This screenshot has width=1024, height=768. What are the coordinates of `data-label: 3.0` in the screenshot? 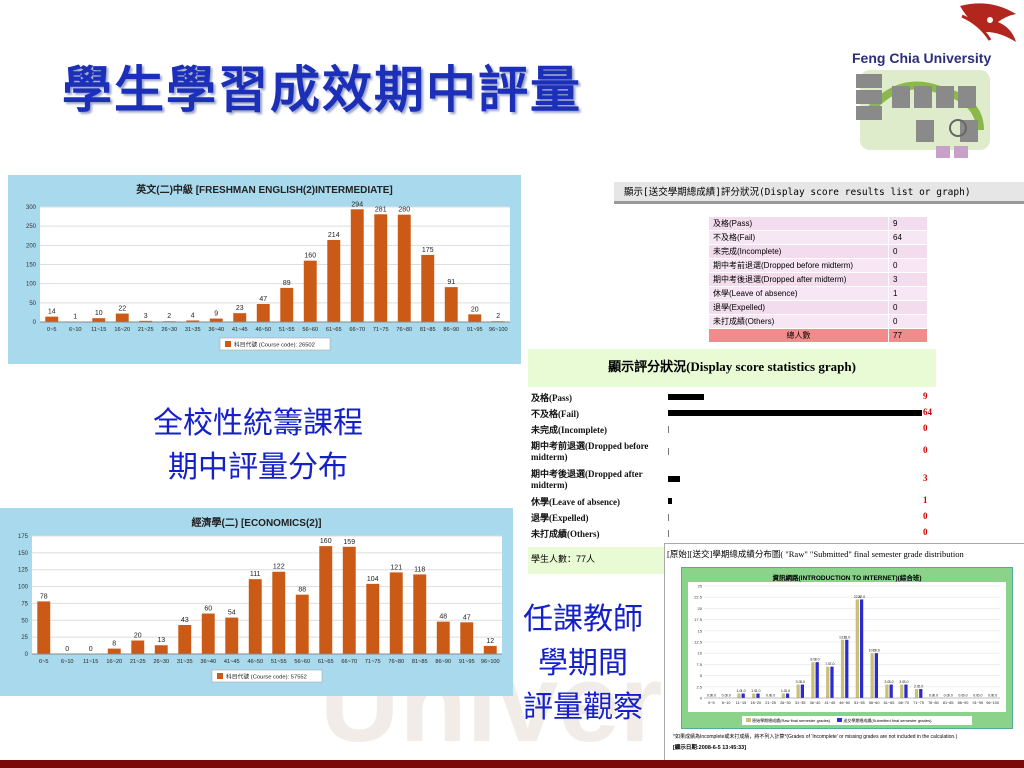 It's located at (905, 682).